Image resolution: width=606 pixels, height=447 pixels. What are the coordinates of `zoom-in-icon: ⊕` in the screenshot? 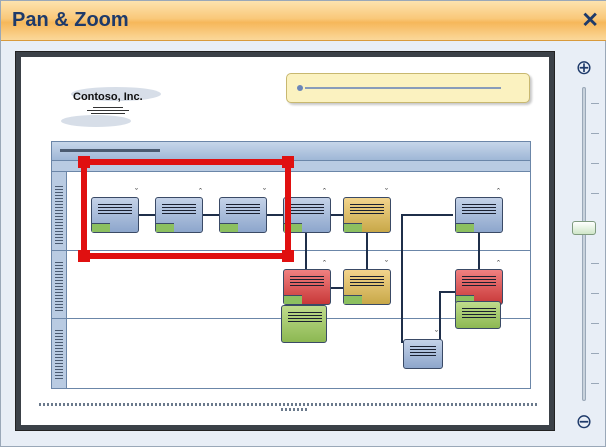 It's located at (584, 68).